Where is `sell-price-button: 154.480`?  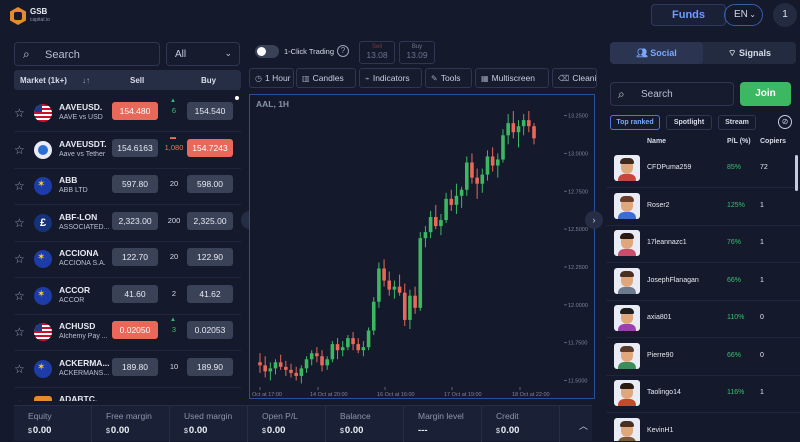
sell-price-button: 154.480 is located at coordinates (135, 111).